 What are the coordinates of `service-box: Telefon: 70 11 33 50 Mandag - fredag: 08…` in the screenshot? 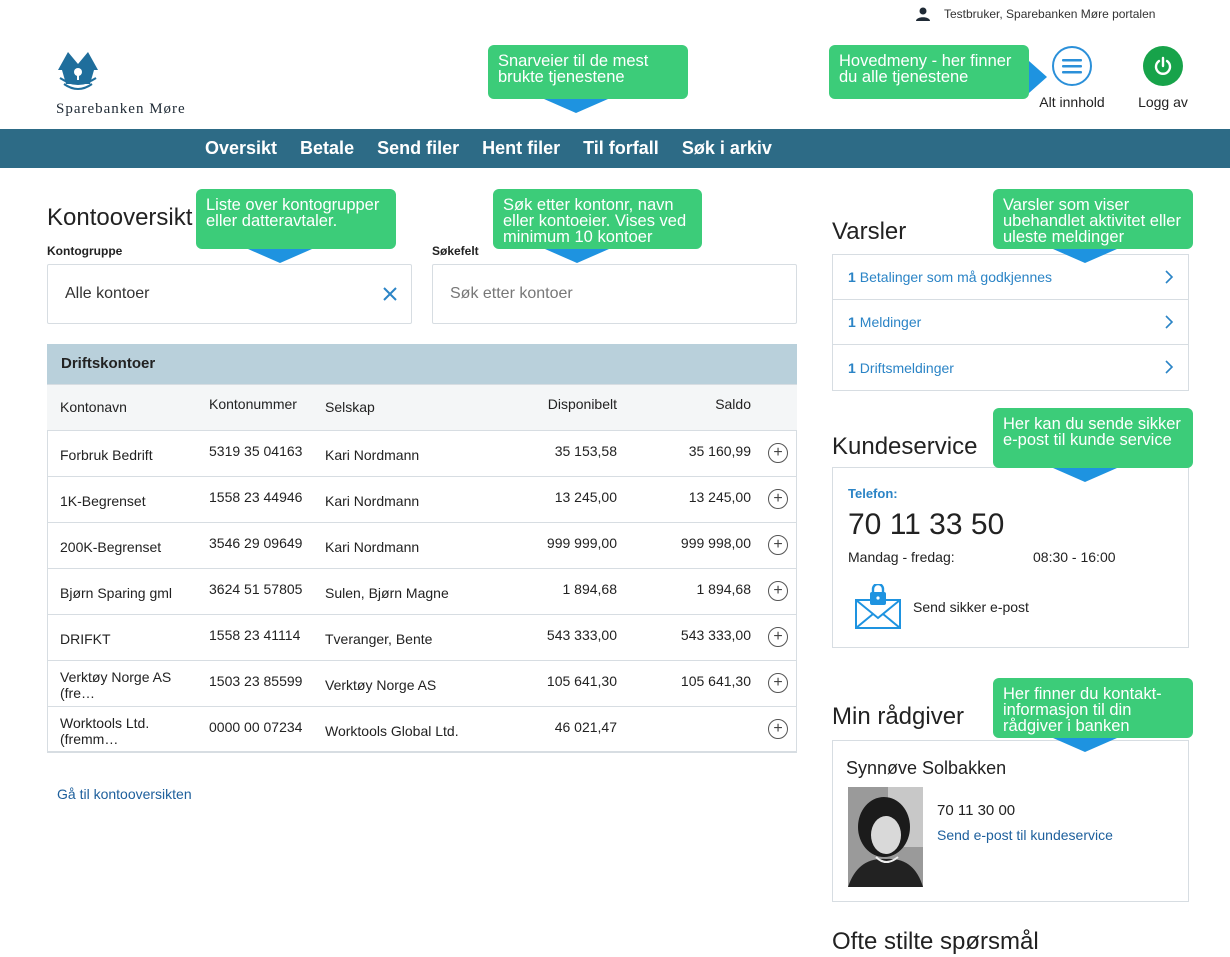 It's located at (1010, 557).